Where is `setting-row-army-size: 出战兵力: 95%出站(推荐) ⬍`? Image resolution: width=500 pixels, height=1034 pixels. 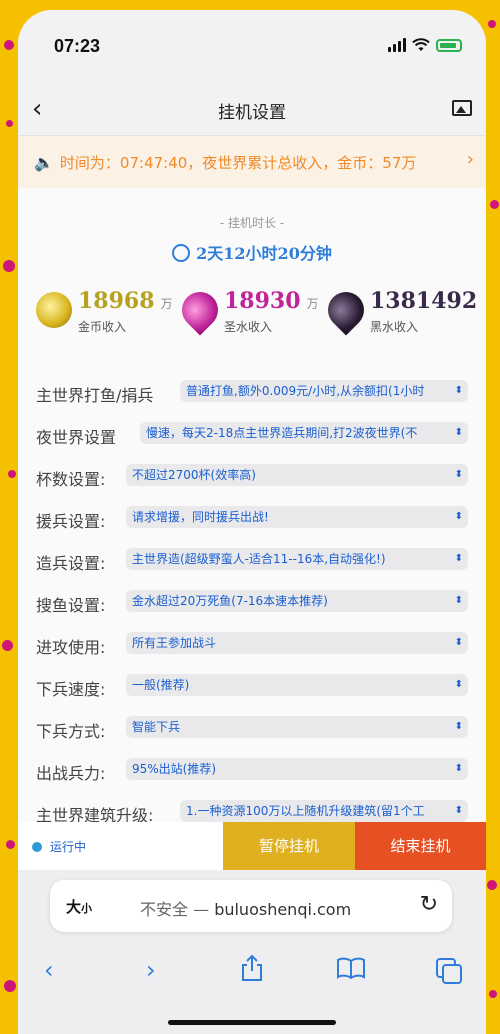
setting-row-army-size: 出战兵力: 95%出站(推荐) ⬍ is located at coordinates (252, 770).